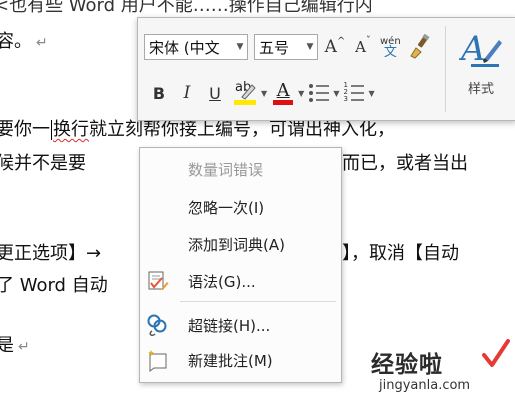 The height and width of the screenshot is (405, 515). What do you see at coordinates (15, 346) in the screenshot?
I see `doc-line-7: 是 ↵` at bounding box center [15, 346].